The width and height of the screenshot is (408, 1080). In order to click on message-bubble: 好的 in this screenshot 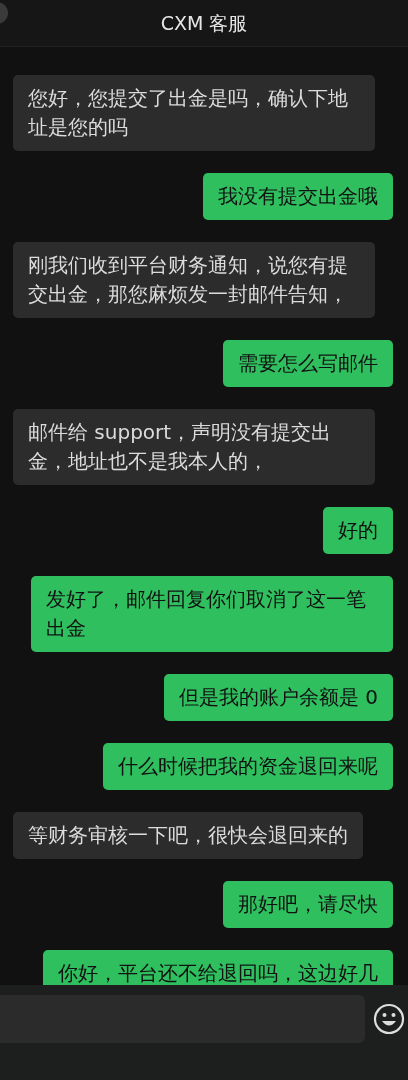, I will do `click(358, 530)`.